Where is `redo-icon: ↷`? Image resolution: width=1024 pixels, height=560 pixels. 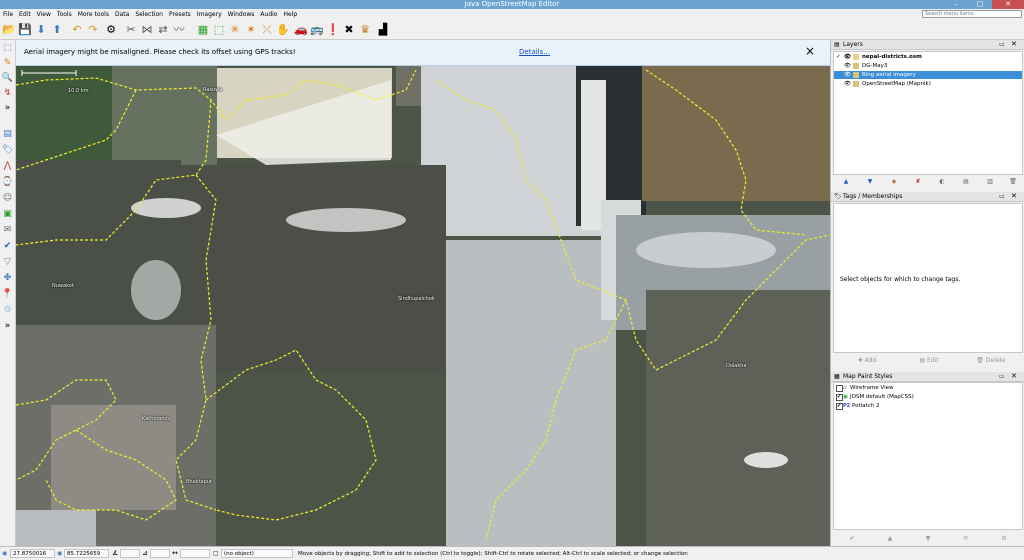 redo-icon: ↷ is located at coordinates (93, 30).